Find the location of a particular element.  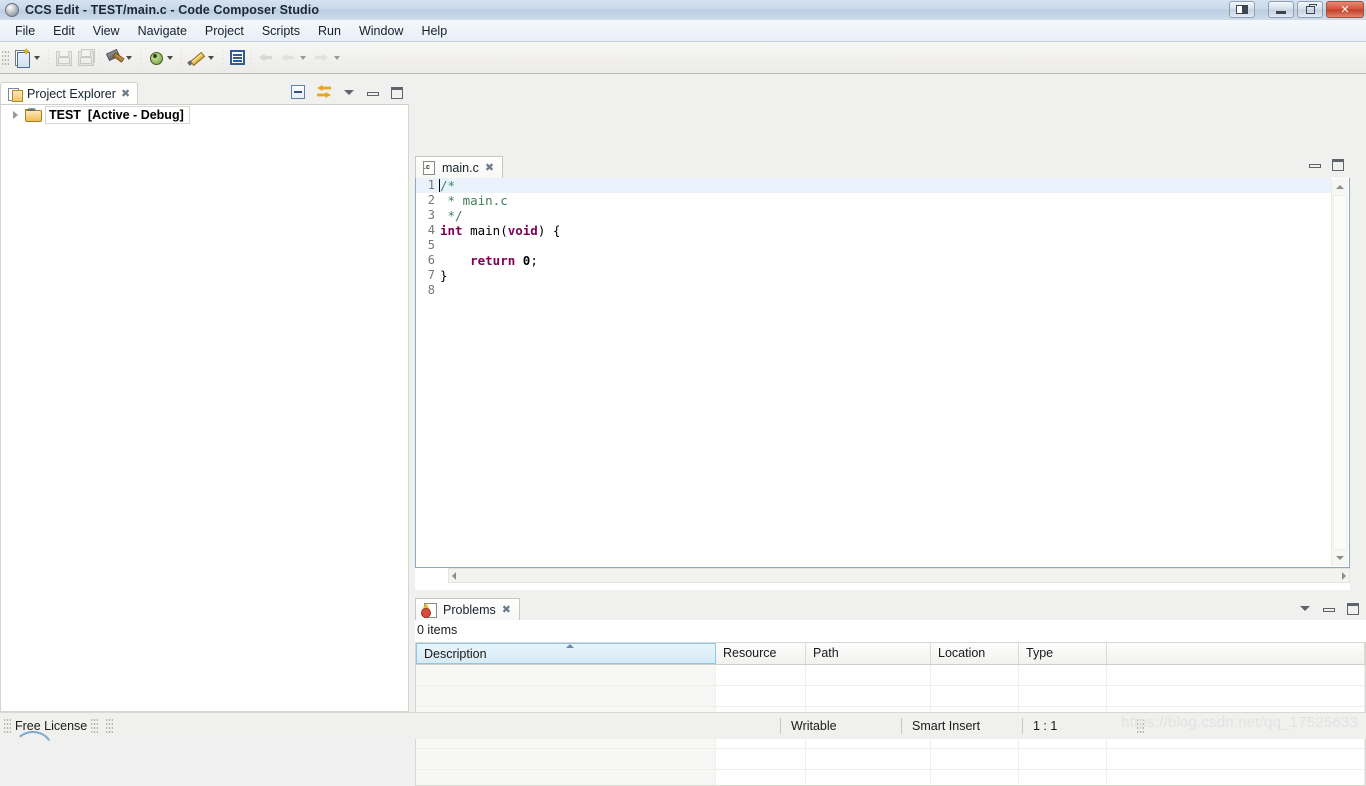

debug-button is located at coordinates (155, 58).